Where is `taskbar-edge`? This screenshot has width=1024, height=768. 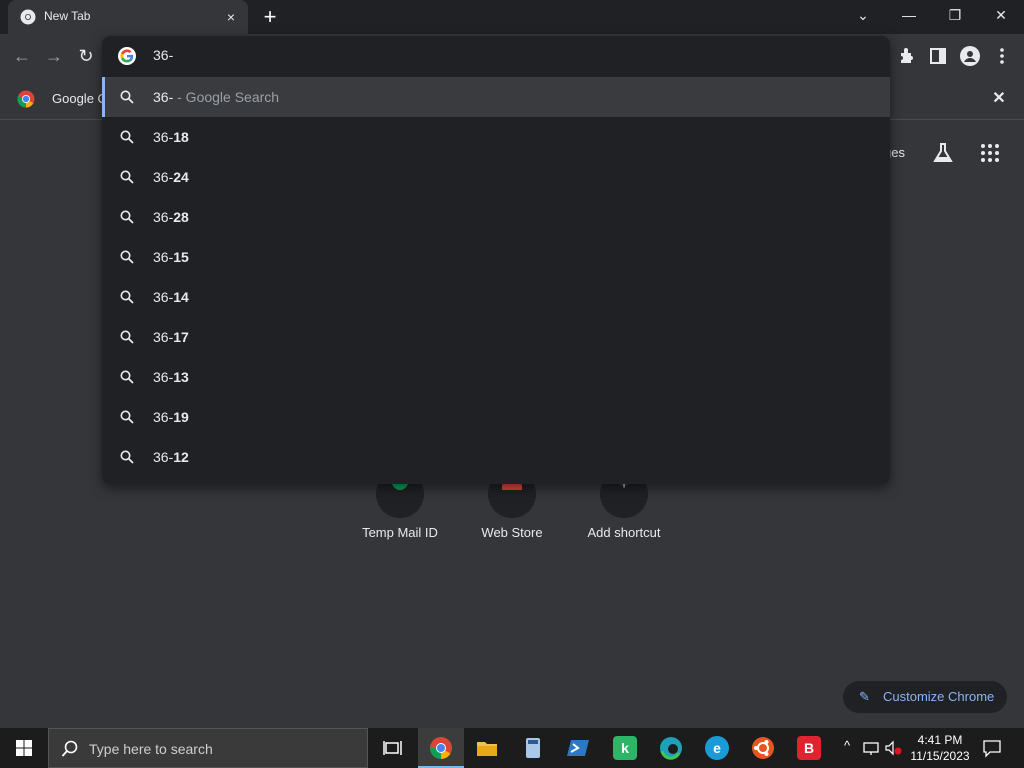 taskbar-edge is located at coordinates (671, 748).